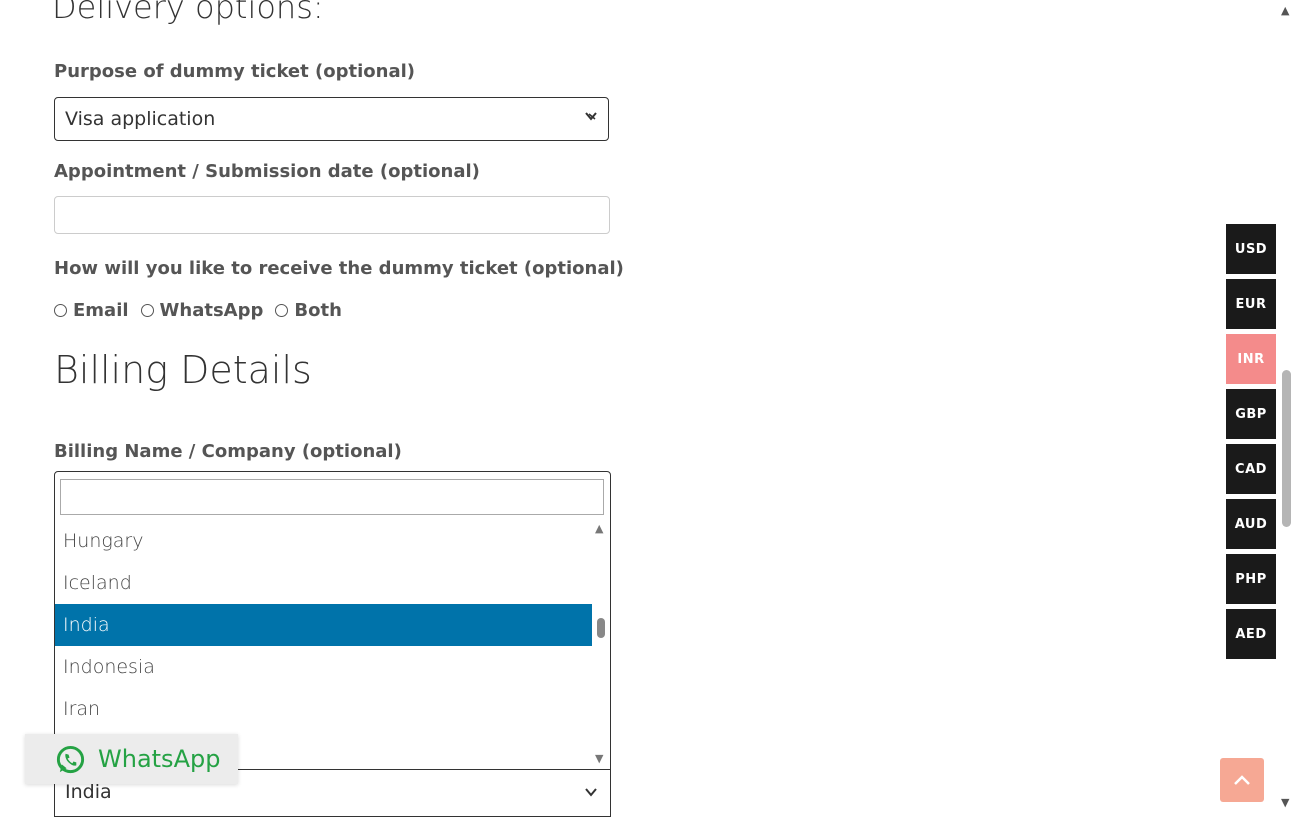  Describe the element at coordinates (1251, 414) in the screenshot. I see `currency-gbp: GBP` at that location.